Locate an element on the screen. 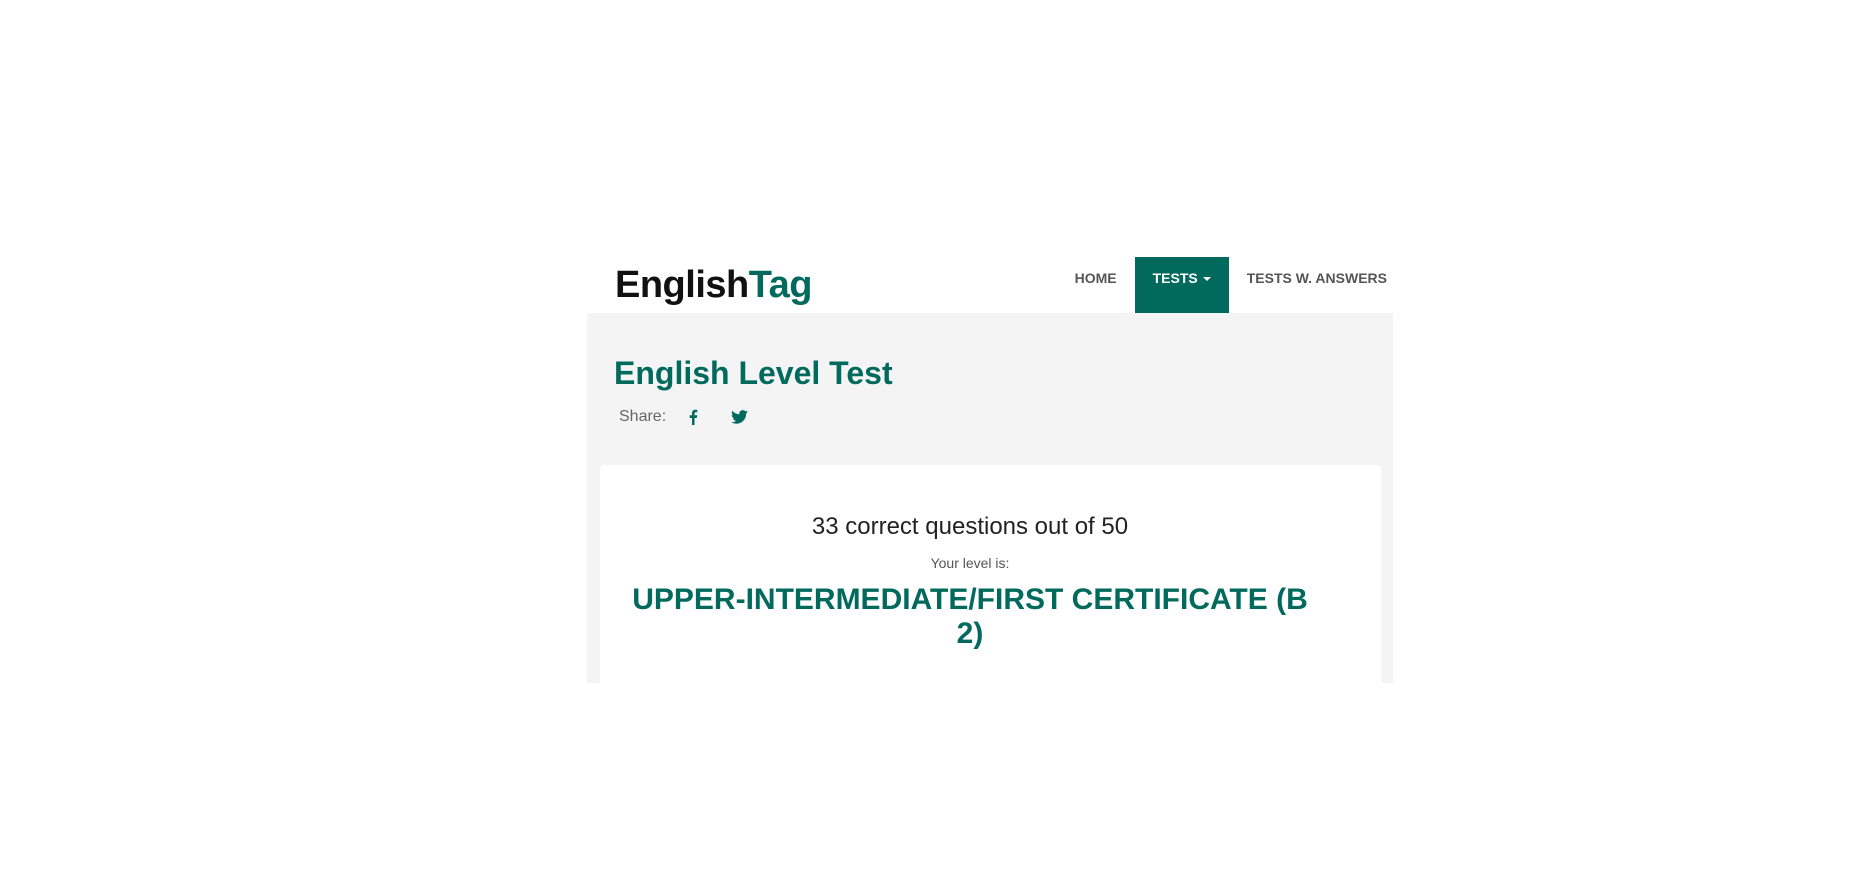 The width and height of the screenshot is (1868, 873). logo-text-tag: Tag is located at coordinates (780, 285).